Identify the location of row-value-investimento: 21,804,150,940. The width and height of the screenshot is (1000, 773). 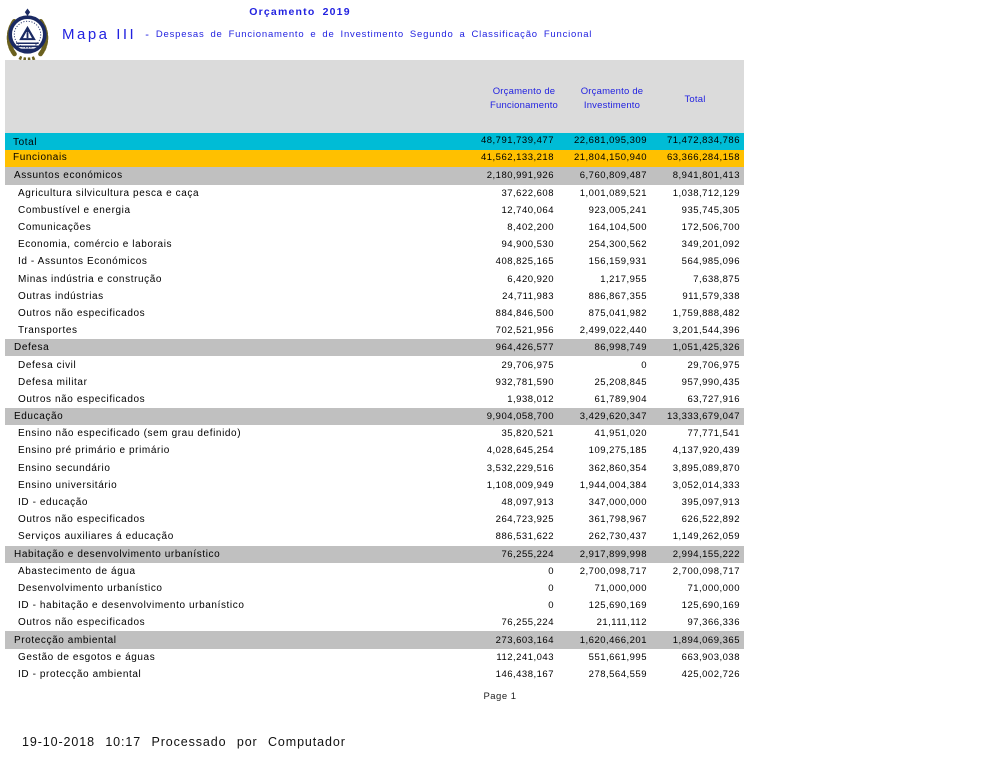
(610, 158).